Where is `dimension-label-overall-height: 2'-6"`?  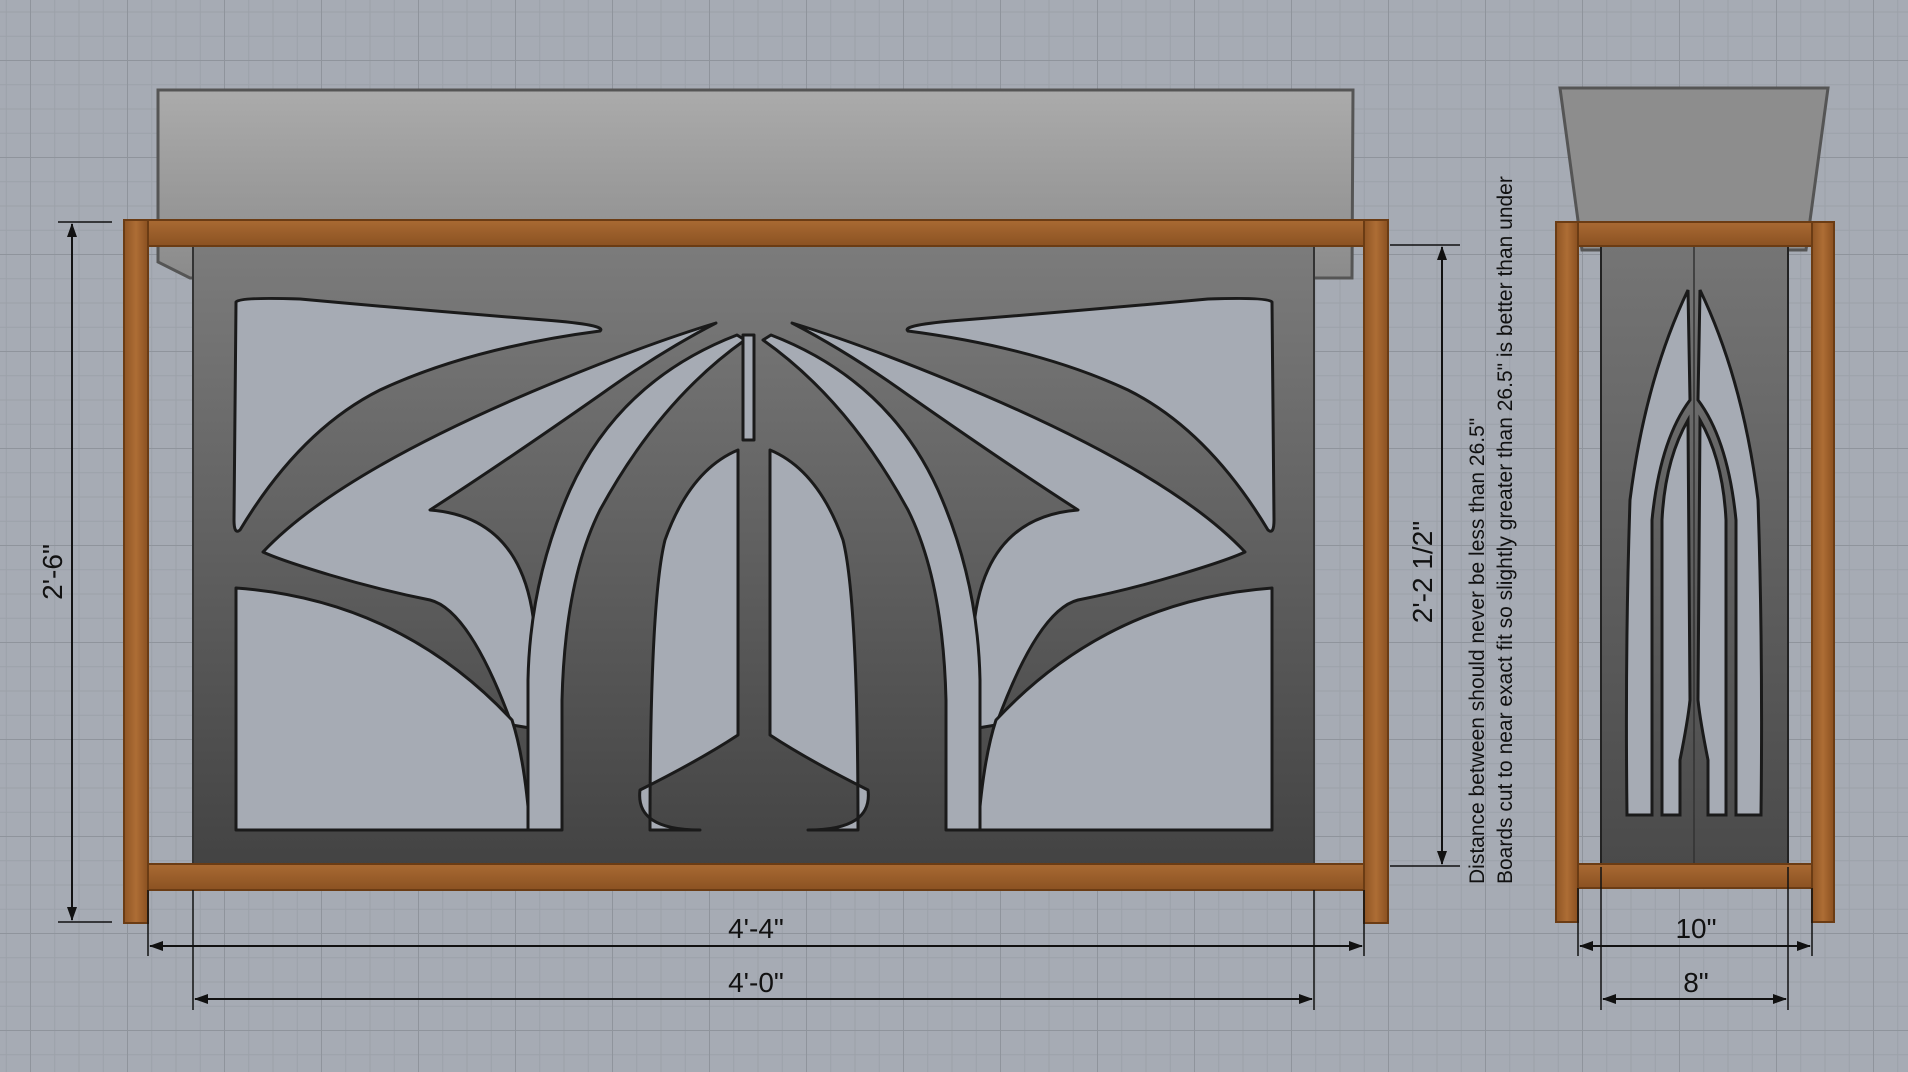
dimension-label-overall-height: 2'-6" is located at coordinates (52, 572).